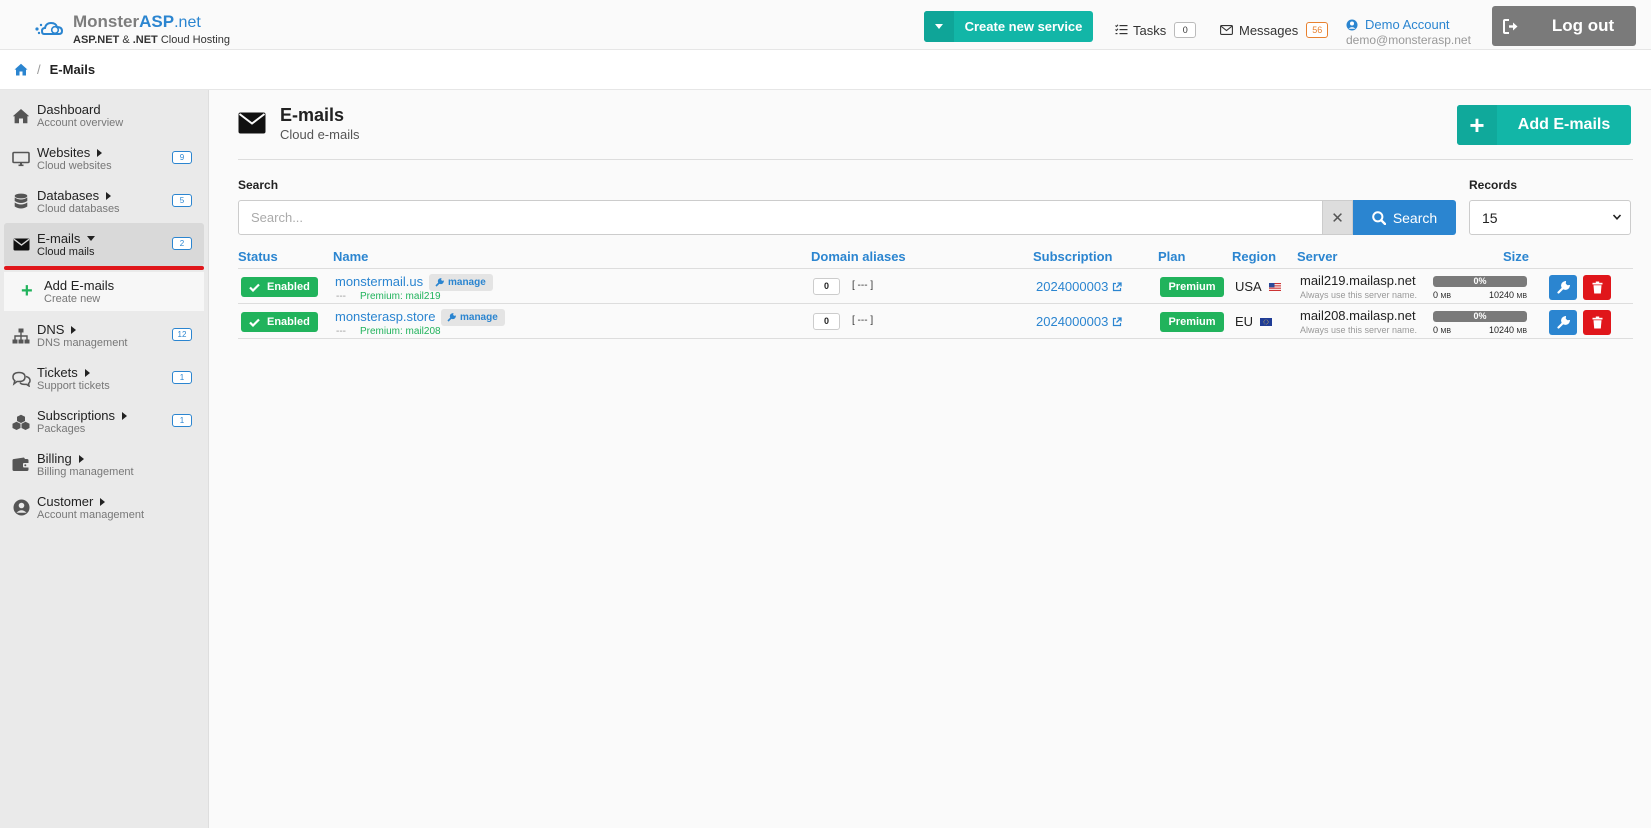 This screenshot has height=828, width=1651. What do you see at coordinates (1317, 30) in the screenshot?
I see `messages-count-badge: 56` at bounding box center [1317, 30].